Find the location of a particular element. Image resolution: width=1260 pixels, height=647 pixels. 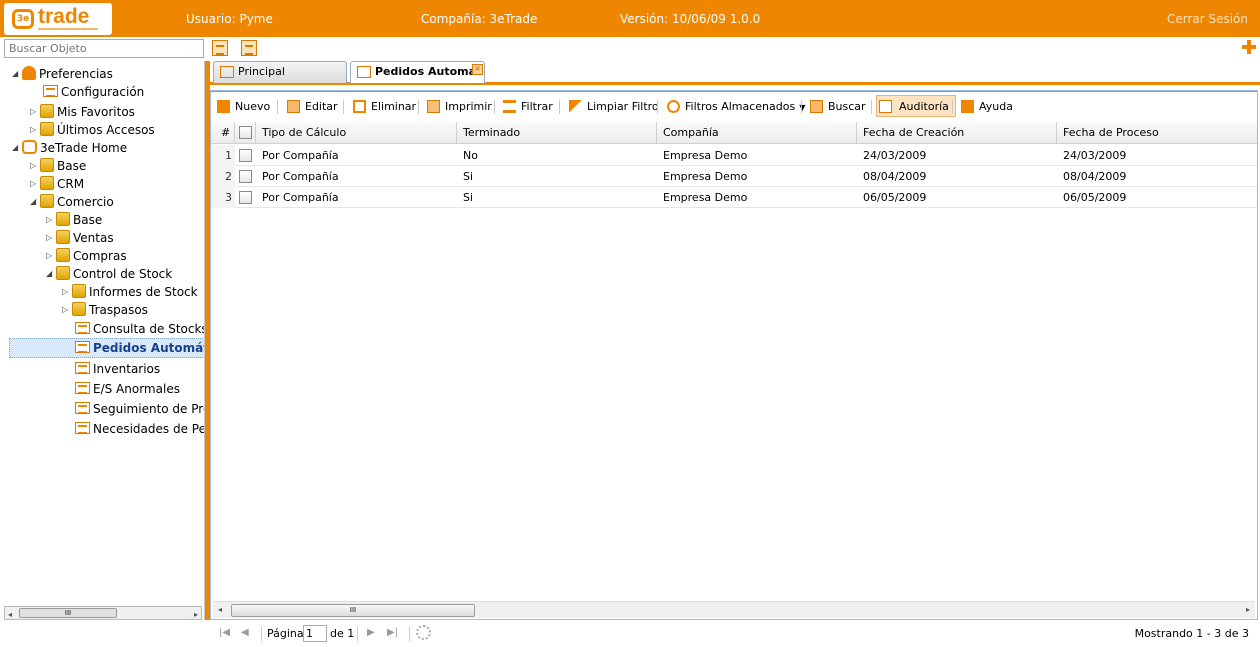

grid-horizontal-scrollbar: ◂ III ▸ is located at coordinates (734, 609).